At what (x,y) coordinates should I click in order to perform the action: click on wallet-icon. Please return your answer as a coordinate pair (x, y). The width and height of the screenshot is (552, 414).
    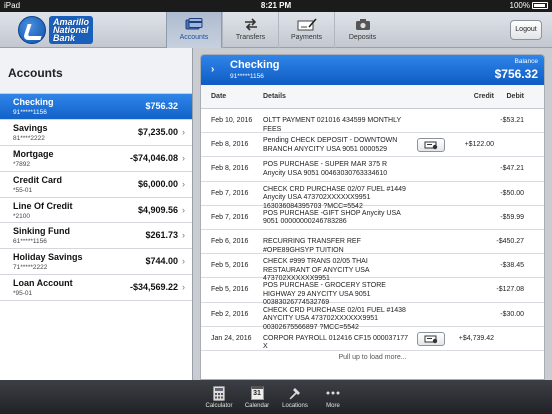
    Looking at the image, I should click on (194, 24).